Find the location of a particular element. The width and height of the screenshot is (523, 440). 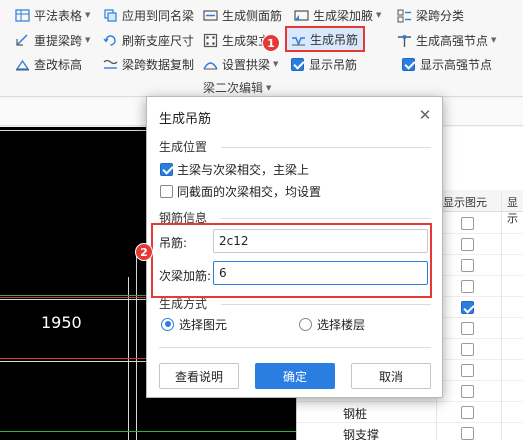

table-icon is located at coordinates (22, 15).